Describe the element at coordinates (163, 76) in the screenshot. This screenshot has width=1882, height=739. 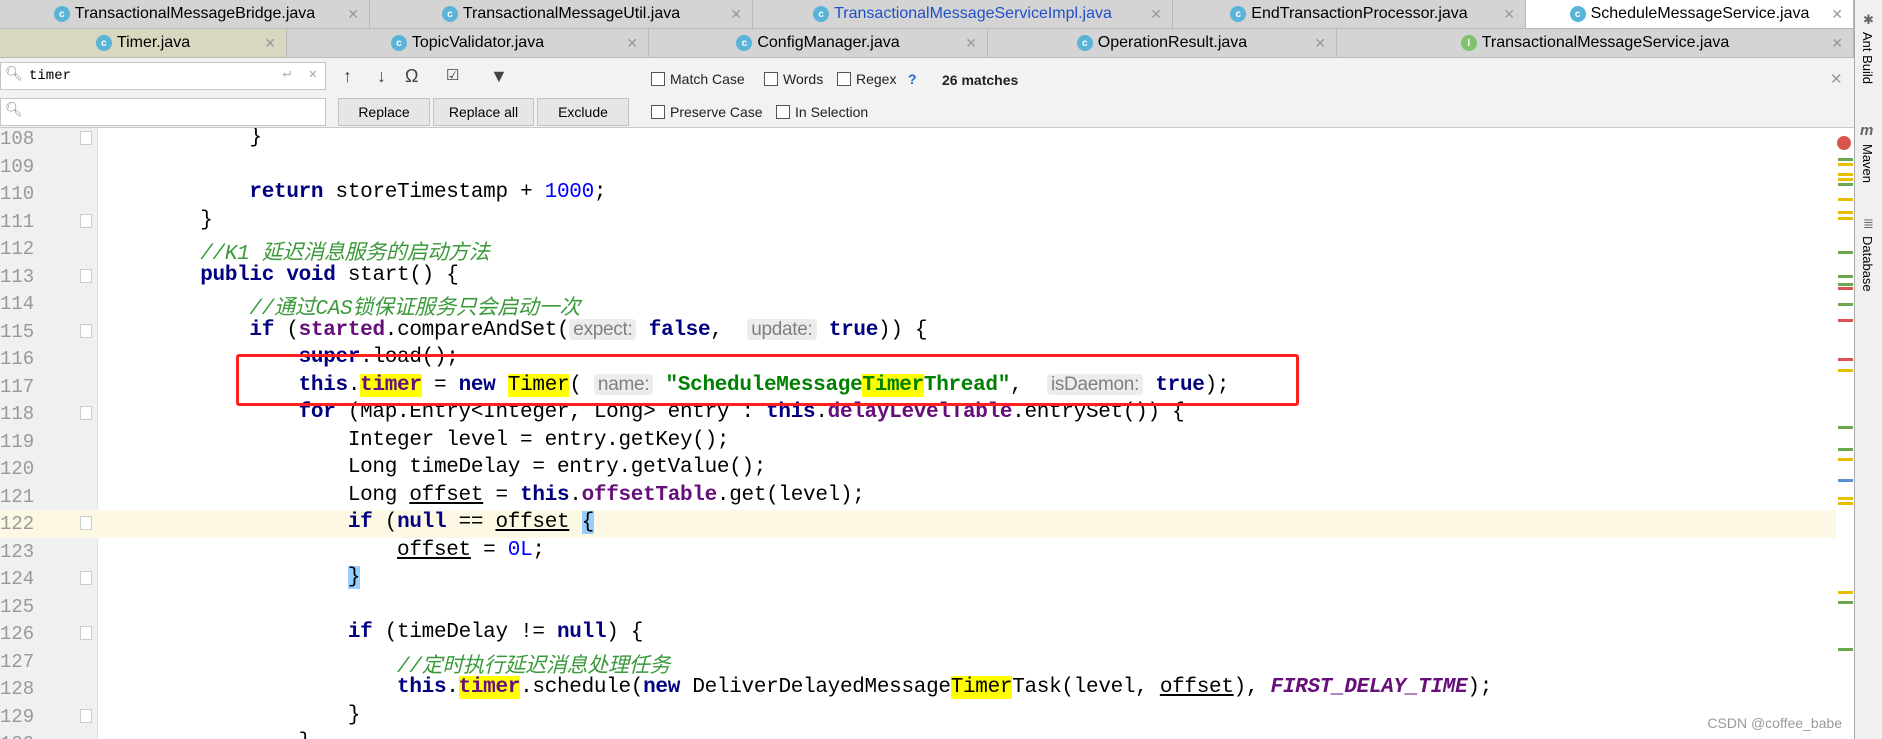
I see `search-input: 🔍︎ timer ↵ ✕` at that location.